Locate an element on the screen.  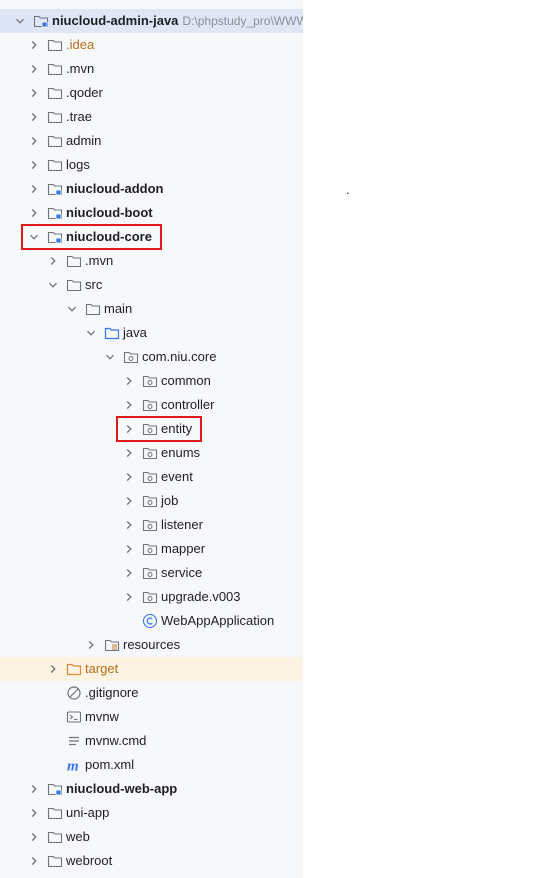
tree-item-event: event is located at coordinates (151, 477).